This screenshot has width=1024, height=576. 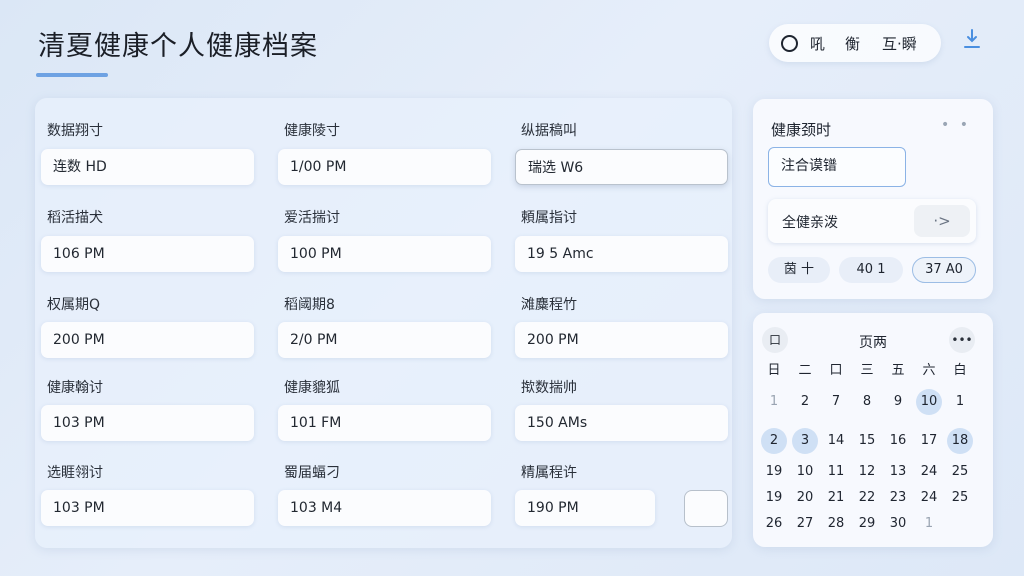 I want to click on field-label: 选睚翎讨, so click(x=75, y=473).